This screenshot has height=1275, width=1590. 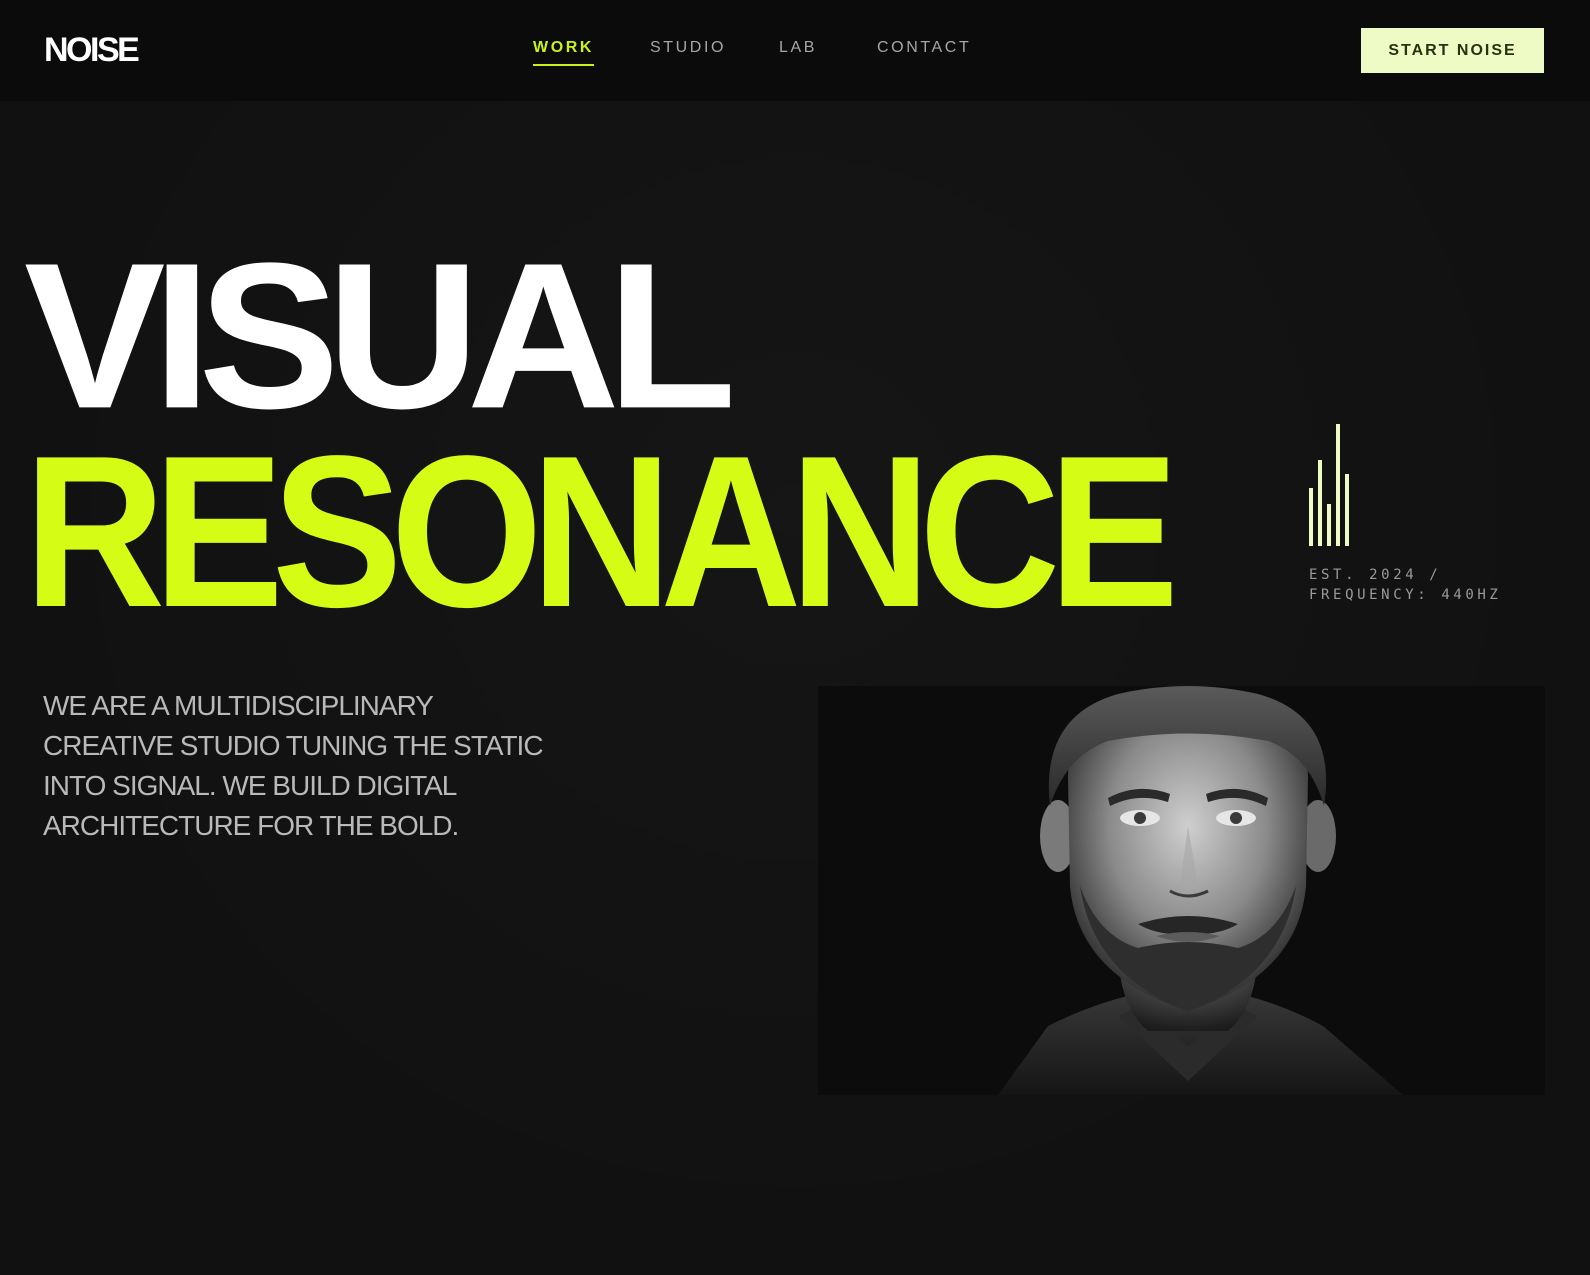 What do you see at coordinates (1334, 485) in the screenshot?
I see `equalizer-bars-icon` at bounding box center [1334, 485].